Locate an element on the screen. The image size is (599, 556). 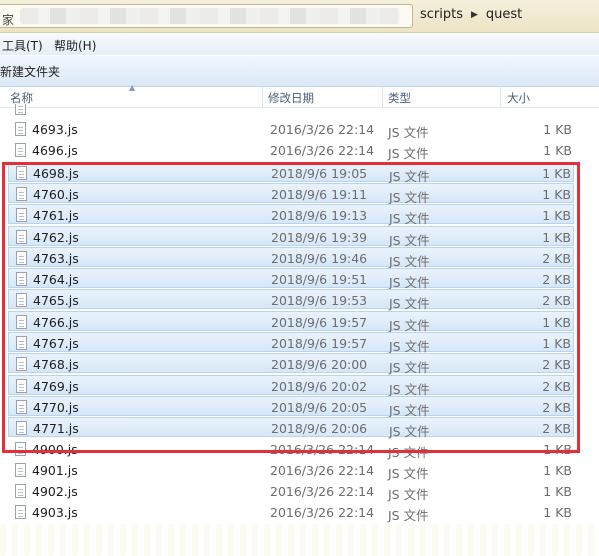
file-row: 4764.js 2018/9/6 19:51 JS 文件 2 KB is located at coordinates (291, 279).